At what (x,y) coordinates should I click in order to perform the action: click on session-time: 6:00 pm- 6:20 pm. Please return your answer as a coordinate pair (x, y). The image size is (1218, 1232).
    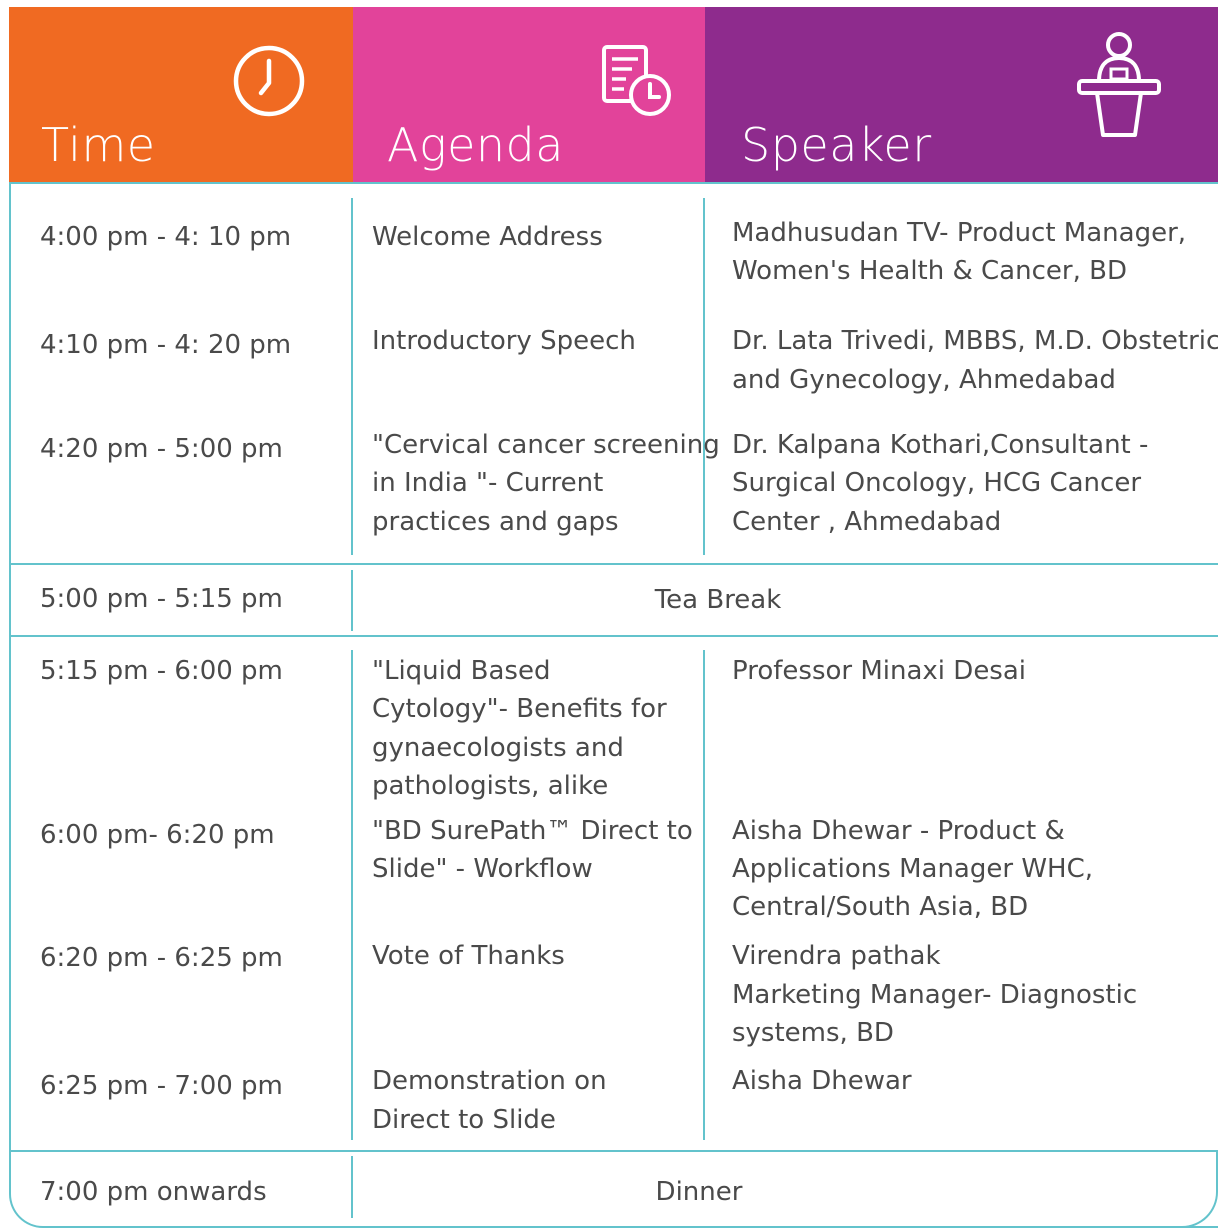
    Looking at the image, I should click on (157, 835).